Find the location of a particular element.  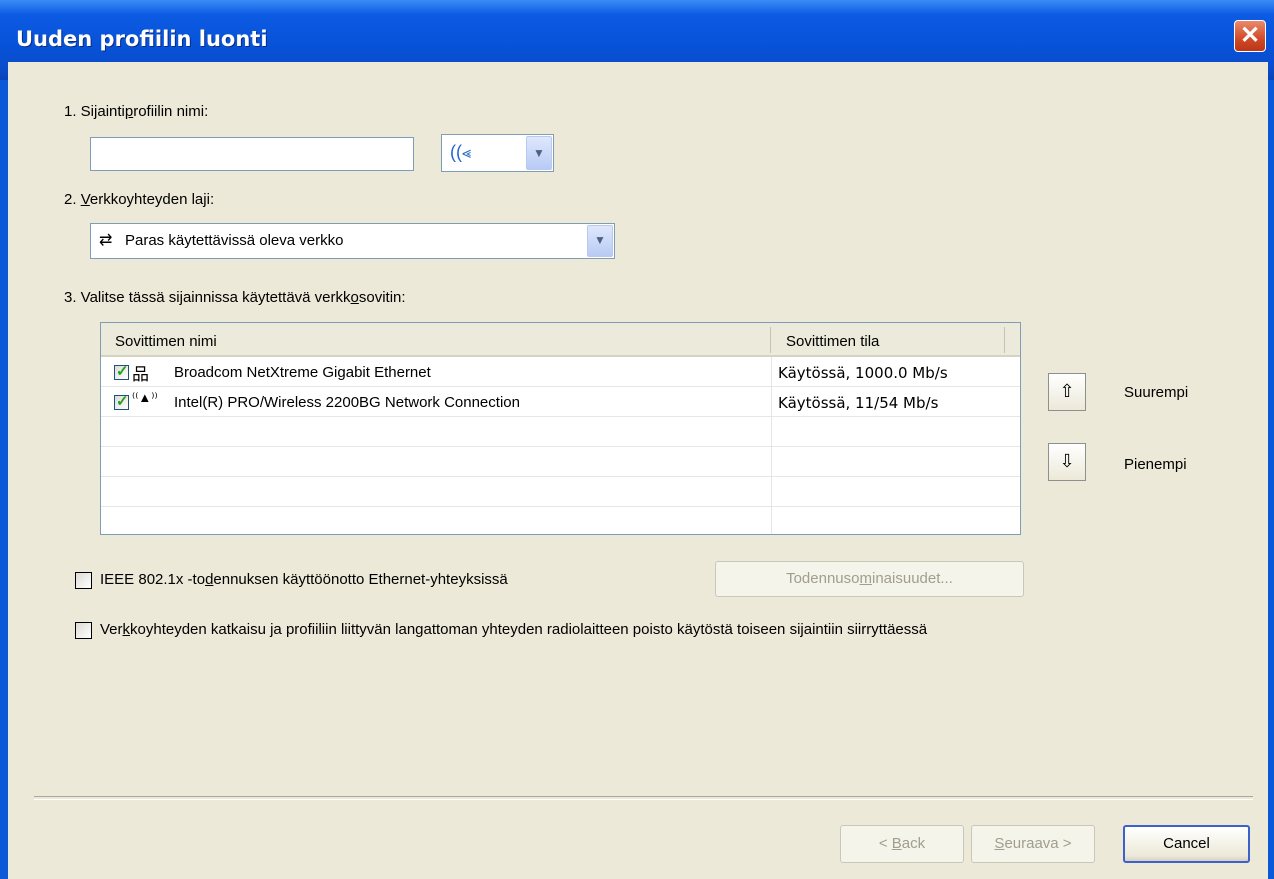

disconnect-checkbox is located at coordinates (83, 630).